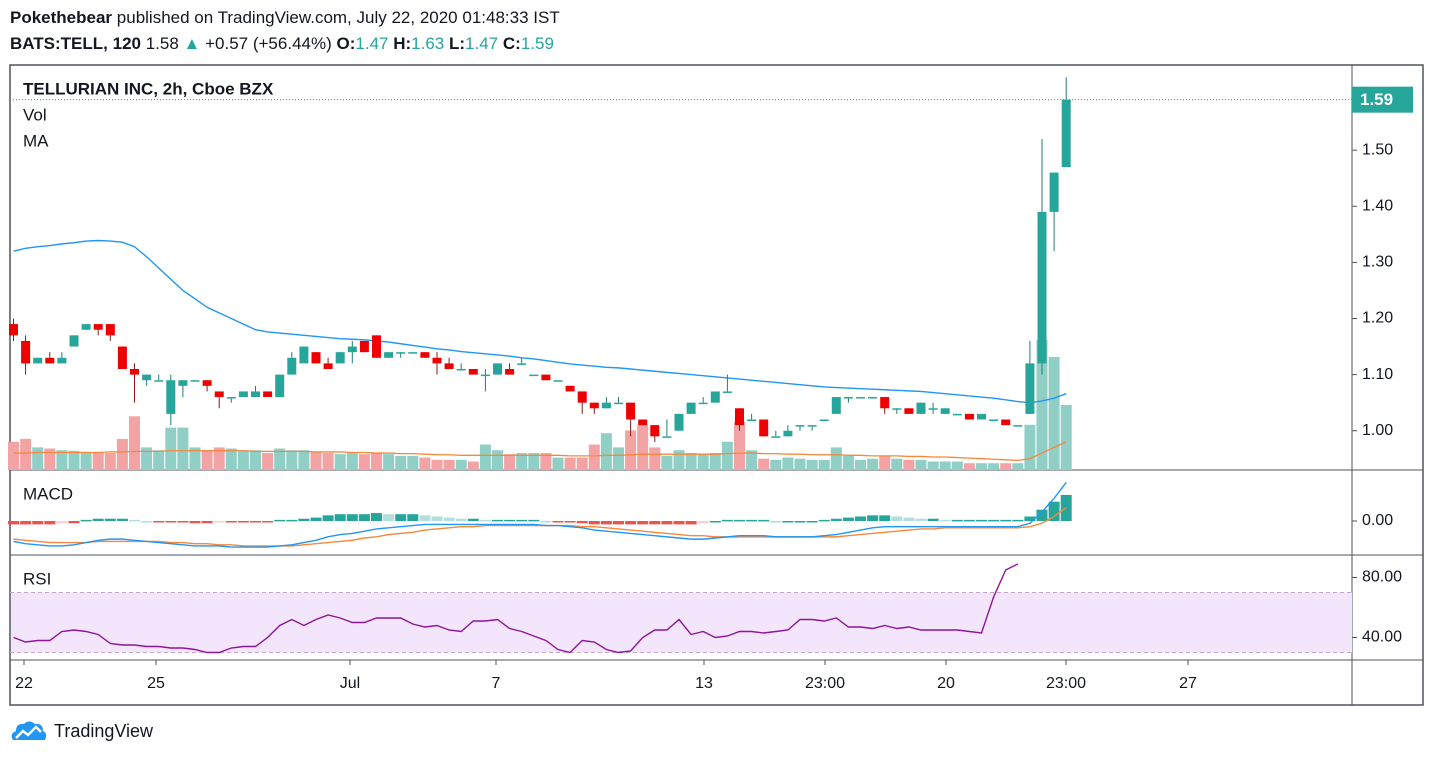  What do you see at coordinates (1377, 318) in the screenshot?
I see `price-tick-label: 1.20` at bounding box center [1377, 318].